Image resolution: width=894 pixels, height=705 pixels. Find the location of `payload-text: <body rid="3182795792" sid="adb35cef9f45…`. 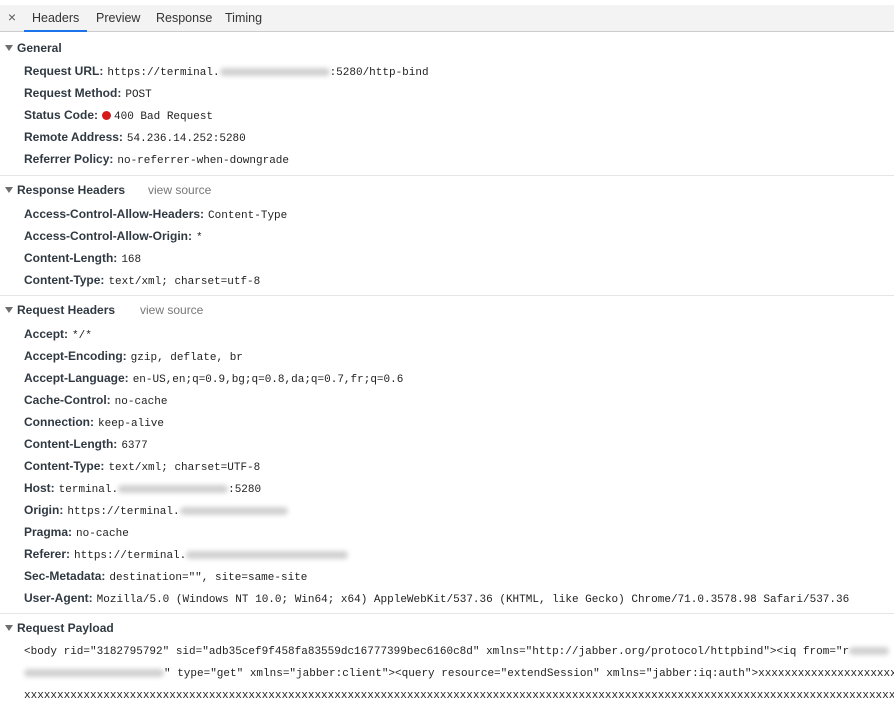

payload-text: <body rid="3182795792" sid="adb35cef9f45… is located at coordinates (437, 652).